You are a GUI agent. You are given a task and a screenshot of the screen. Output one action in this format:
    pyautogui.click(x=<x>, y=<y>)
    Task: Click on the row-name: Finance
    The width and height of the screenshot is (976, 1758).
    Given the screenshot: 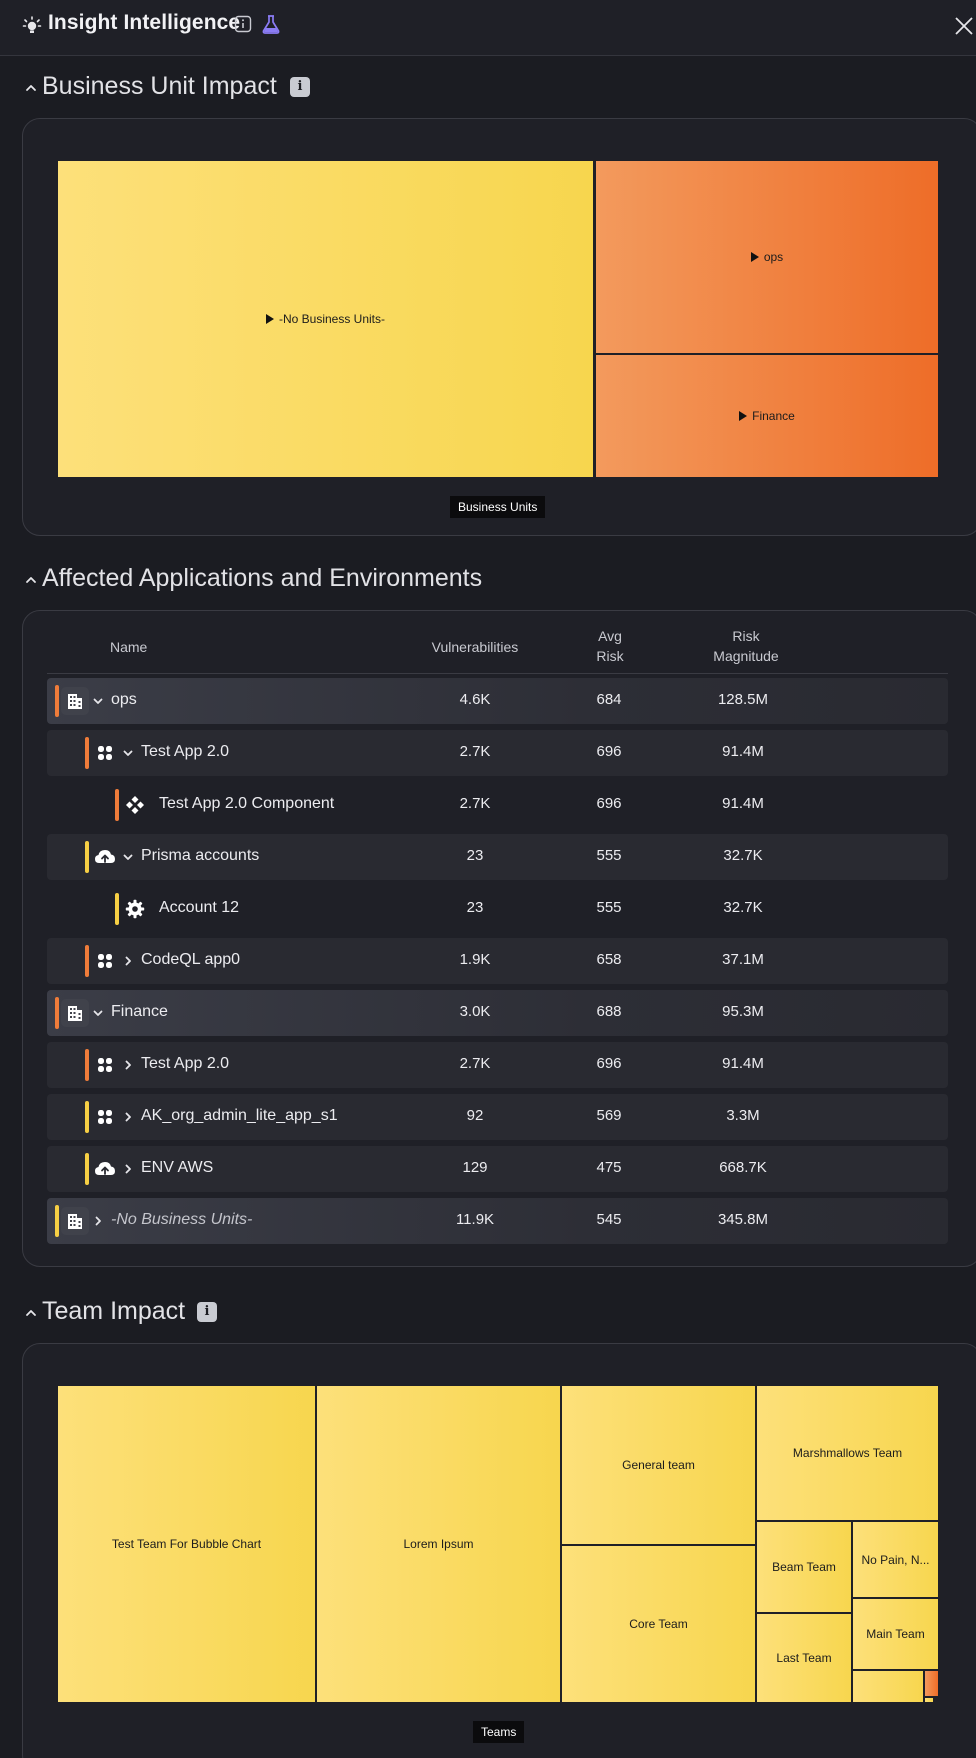 What is the action you would take?
    pyautogui.click(x=139, y=1011)
    